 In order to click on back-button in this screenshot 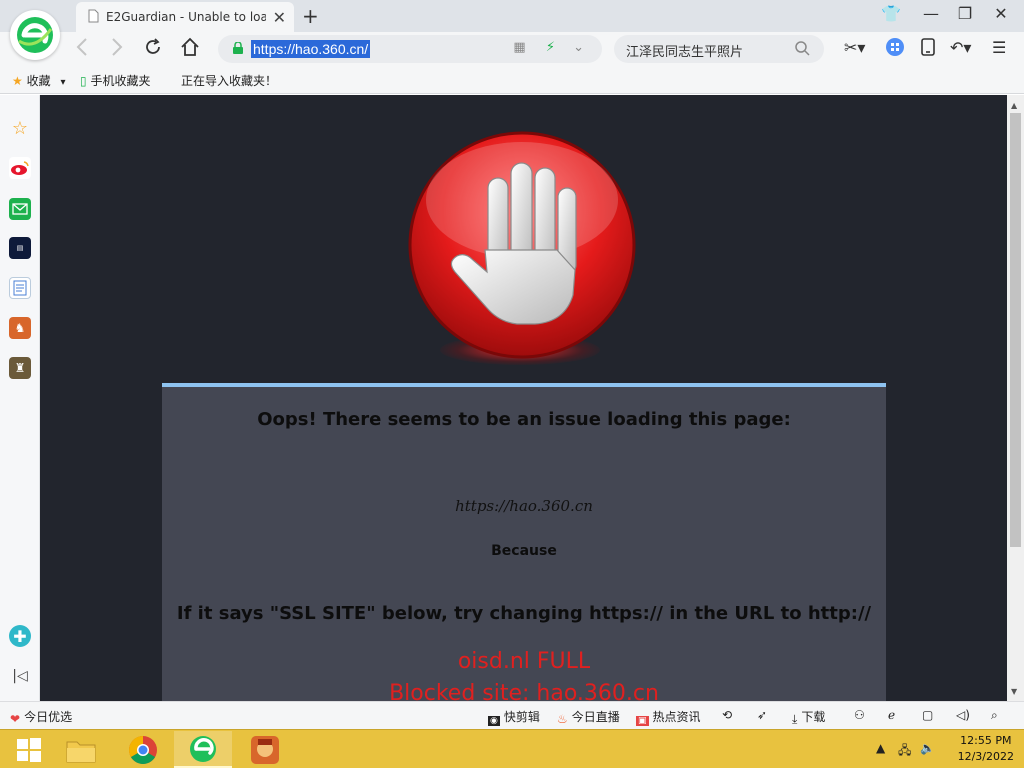, I will do `click(82, 49)`.